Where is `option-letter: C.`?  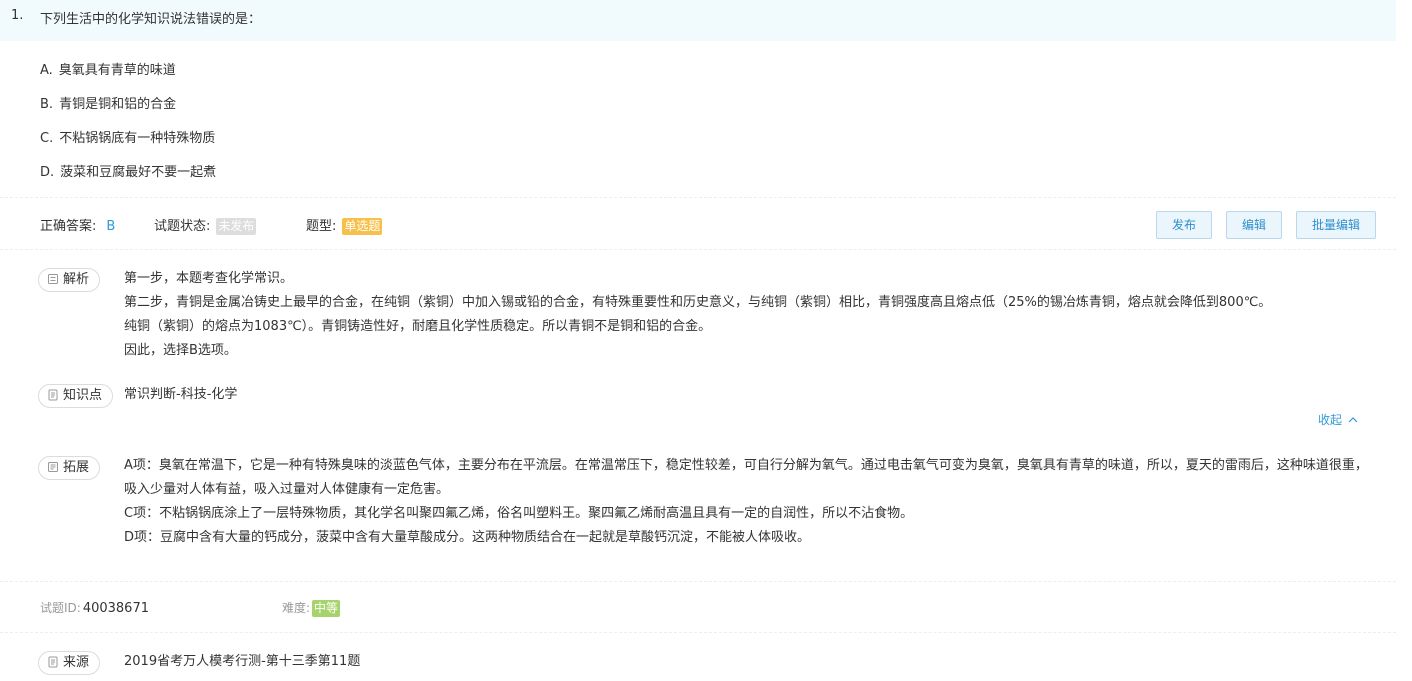 option-letter: C. is located at coordinates (47, 138).